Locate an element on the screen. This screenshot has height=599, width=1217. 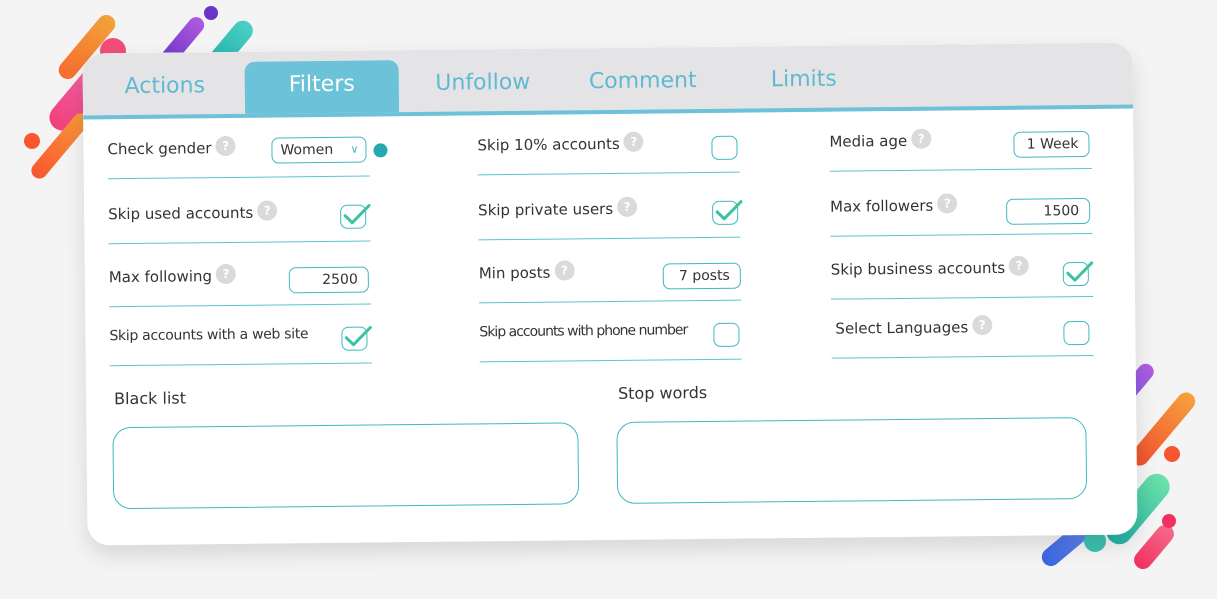
filter-check-gender: Check gender ? Women ∨ is located at coordinates (247, 157).